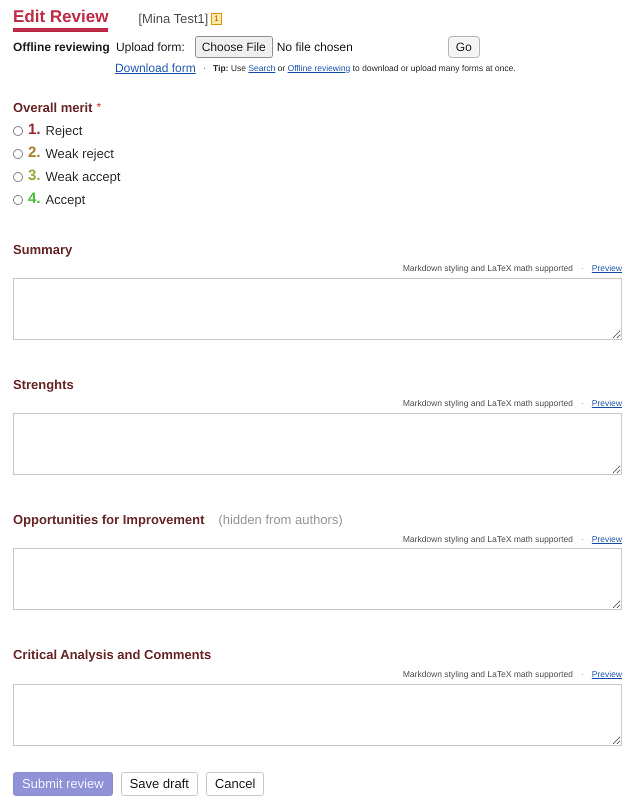 The image size is (622, 799). What do you see at coordinates (60, 19) in the screenshot?
I see `page-title: Edit Review` at bounding box center [60, 19].